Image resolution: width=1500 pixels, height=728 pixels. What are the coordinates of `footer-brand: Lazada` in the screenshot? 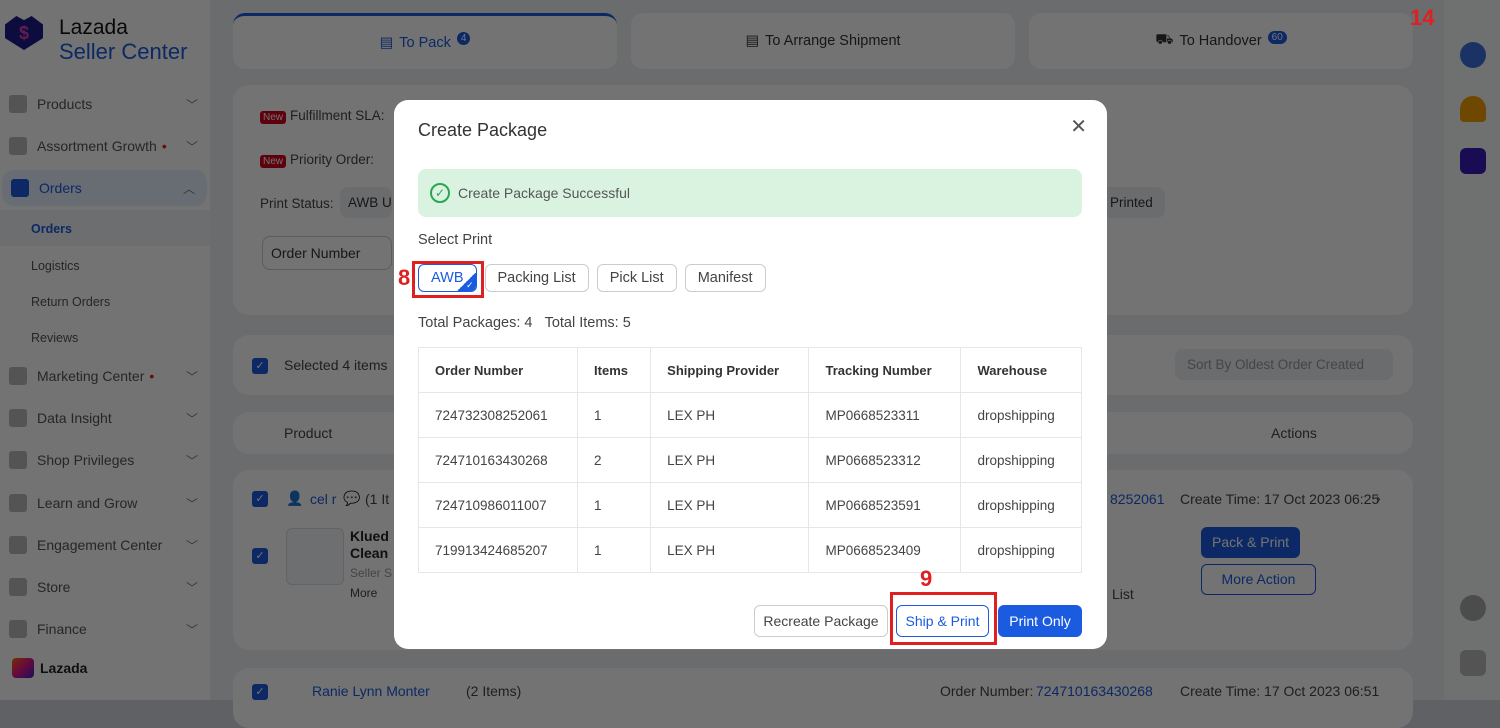 It's located at (64, 668).